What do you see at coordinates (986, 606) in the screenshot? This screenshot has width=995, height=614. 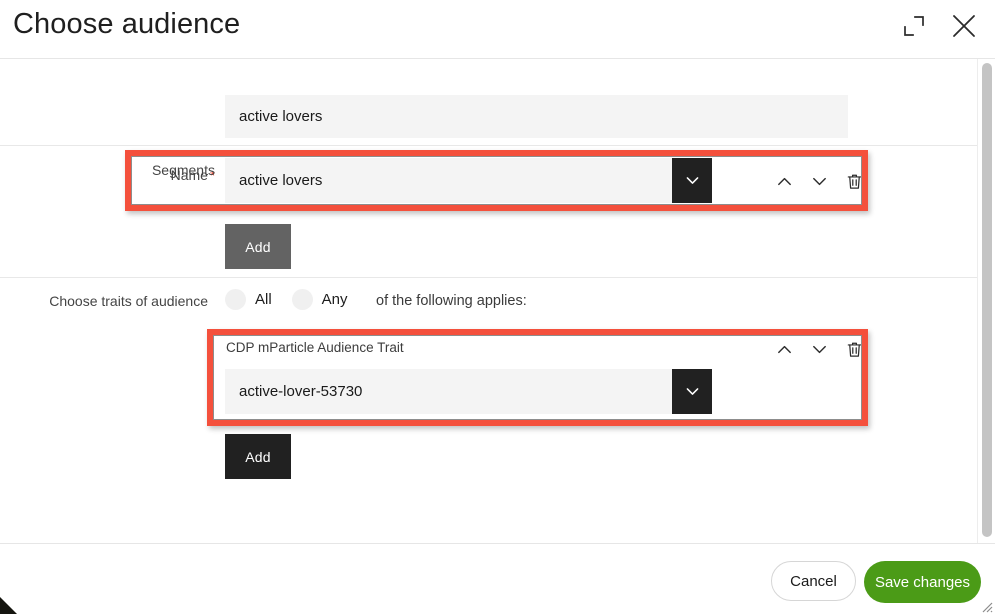 I see `resize-grip-icon` at bounding box center [986, 606].